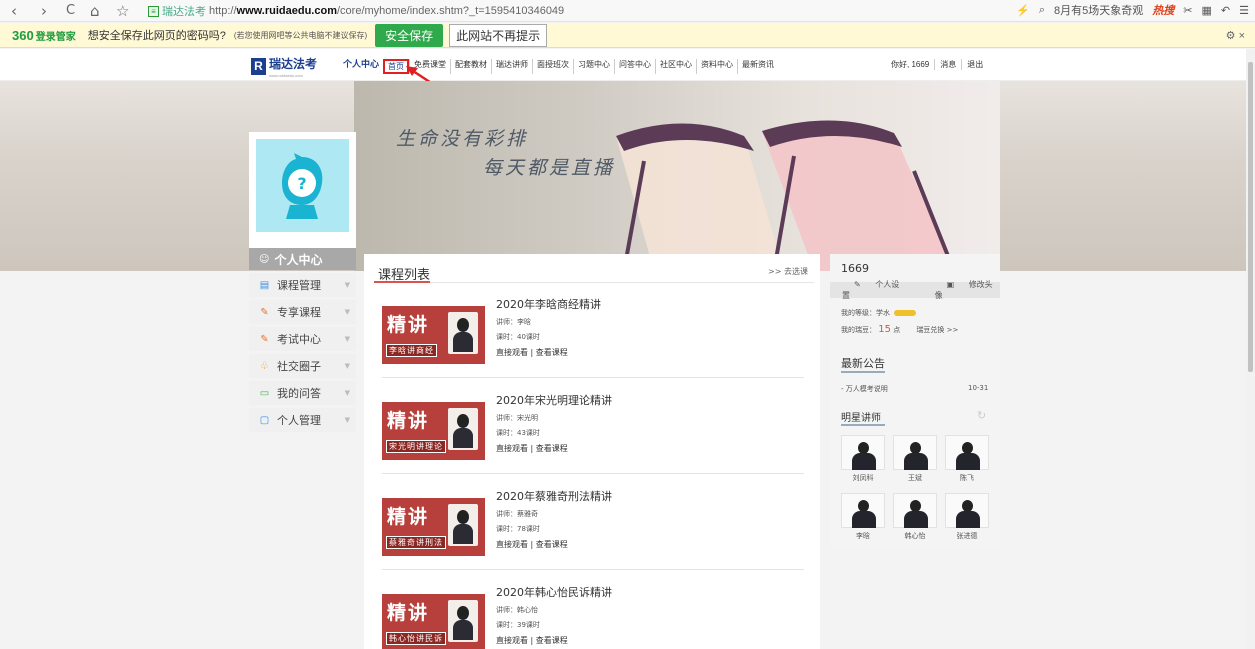 The width and height of the screenshot is (1255, 649). What do you see at coordinates (44, 11) in the screenshot?
I see `forward-icon: ›` at bounding box center [44, 11].